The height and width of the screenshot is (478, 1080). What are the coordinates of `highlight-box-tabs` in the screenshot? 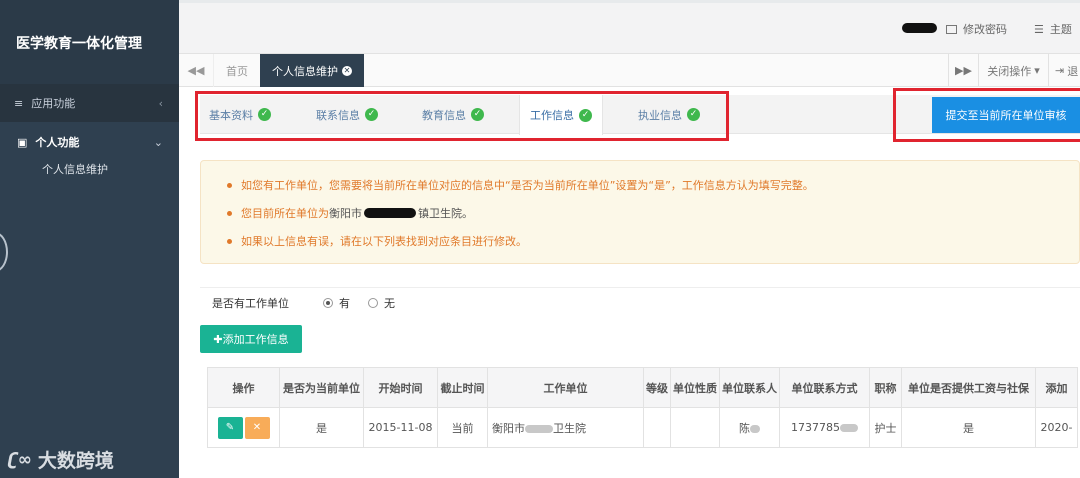 It's located at (462, 116).